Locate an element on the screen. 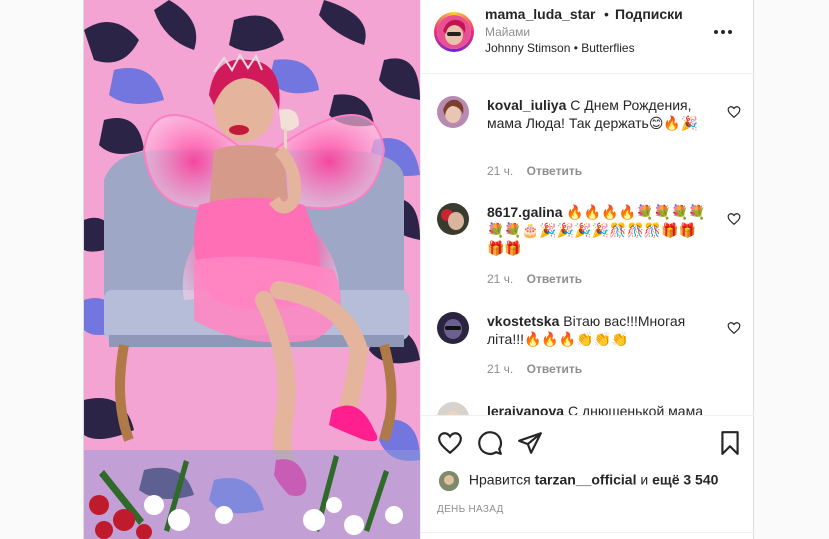 The height and width of the screenshot is (539, 829). post-location: Майами is located at coordinates (507, 32).